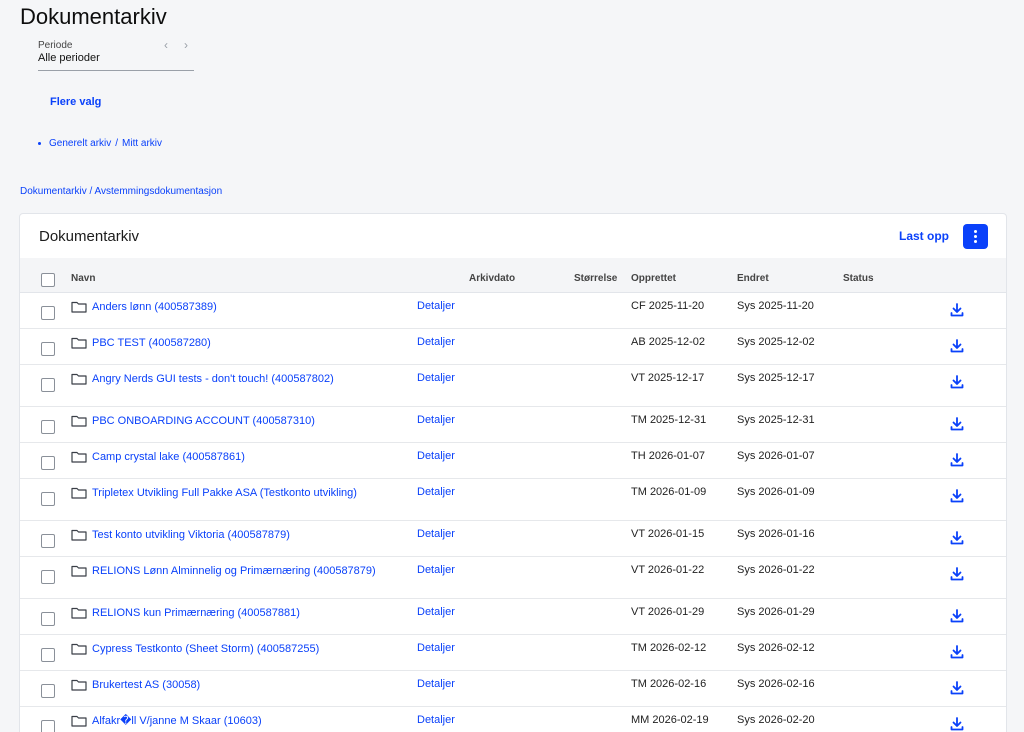 The width and height of the screenshot is (1024, 732). What do you see at coordinates (668, 612) in the screenshot?
I see `row-created: VT 2026-01-29` at bounding box center [668, 612].